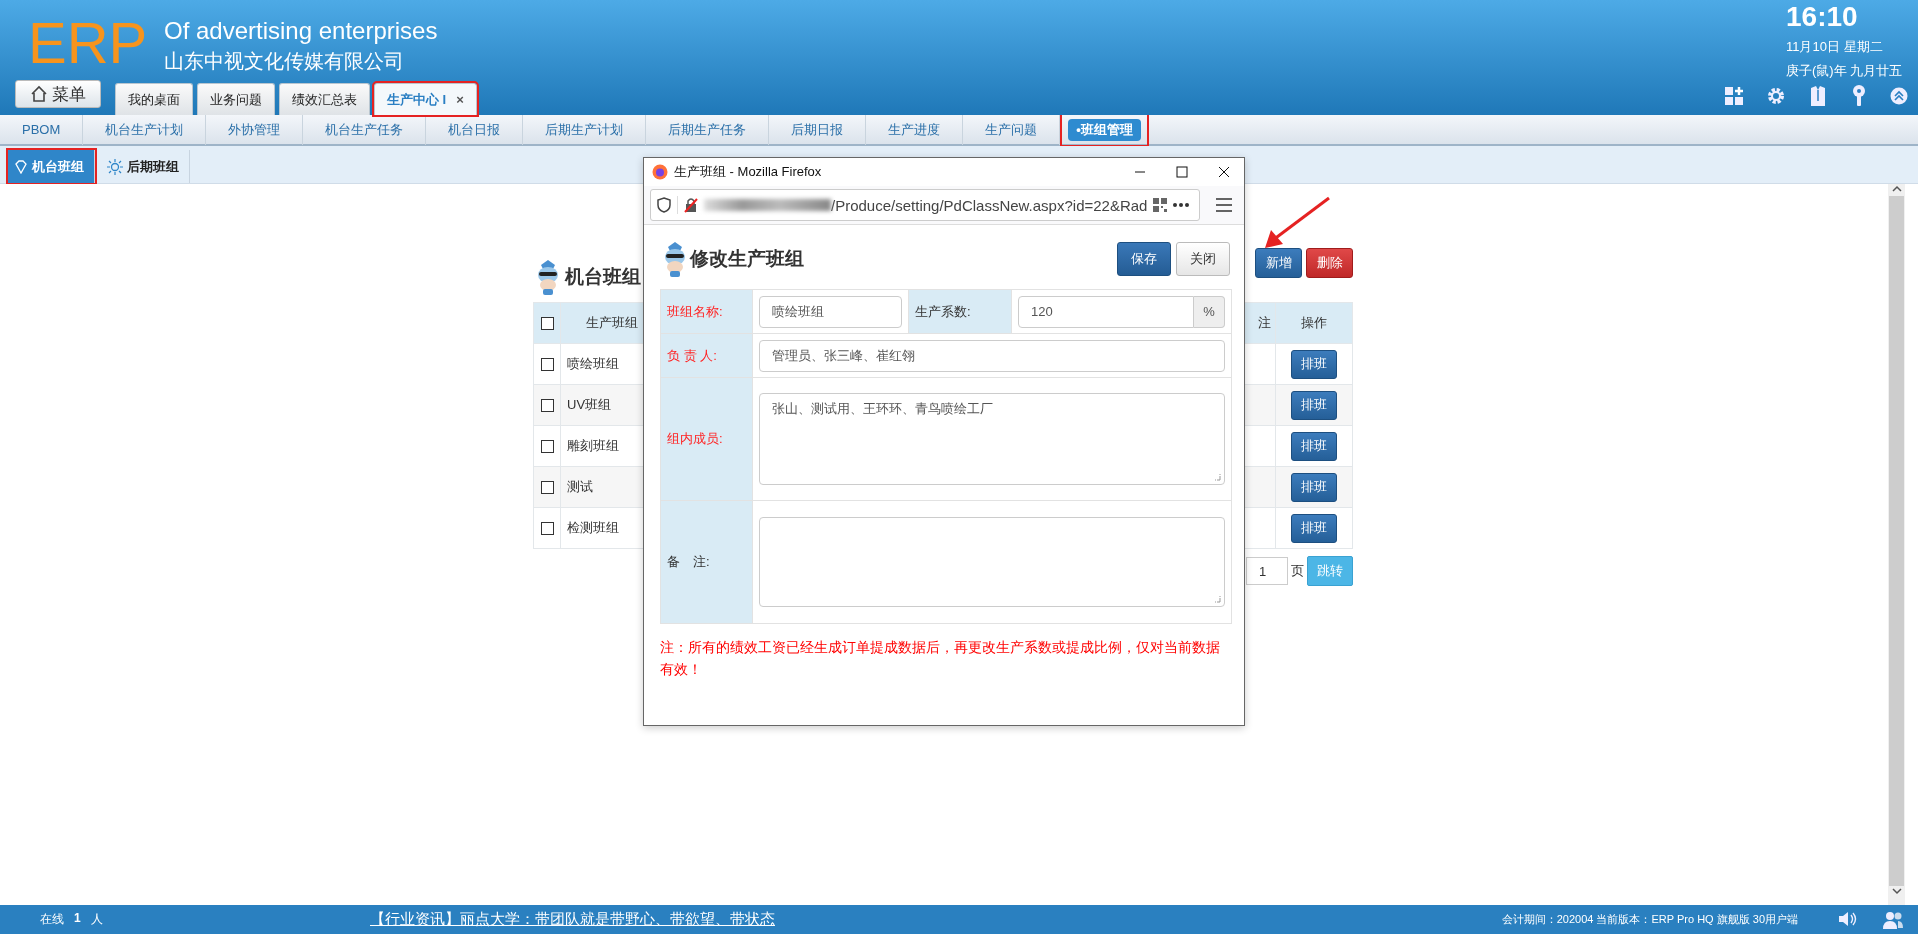 This screenshot has width=1918, height=934. What do you see at coordinates (992, 355) in the screenshot?
I see `input-field: 管理员、张三峰、崔红翎` at bounding box center [992, 355].